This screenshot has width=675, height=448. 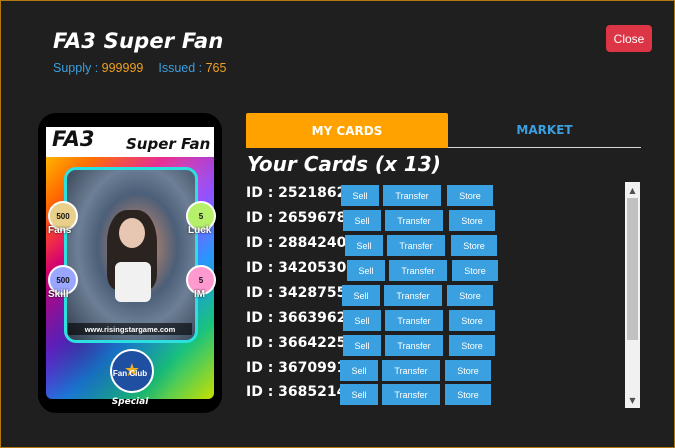 What do you see at coordinates (200, 294) in the screenshot?
I see `im-stat-label: IM` at bounding box center [200, 294].